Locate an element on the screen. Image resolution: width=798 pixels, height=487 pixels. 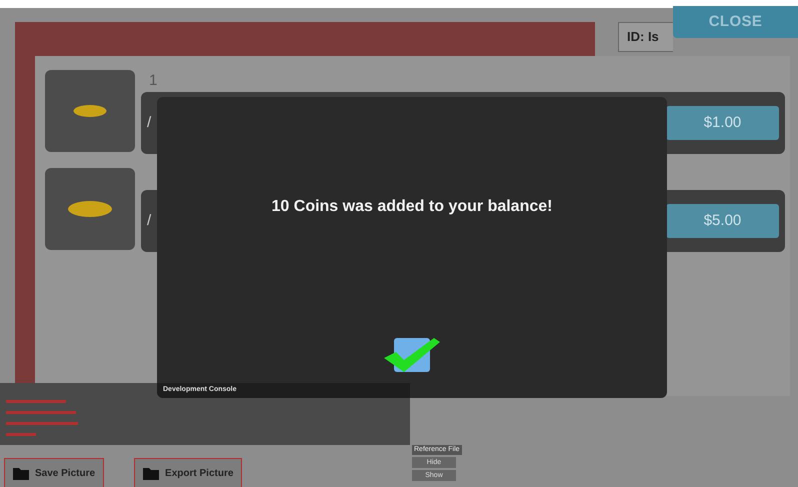
toolbar-button: Save Picture is located at coordinates (54, 472).